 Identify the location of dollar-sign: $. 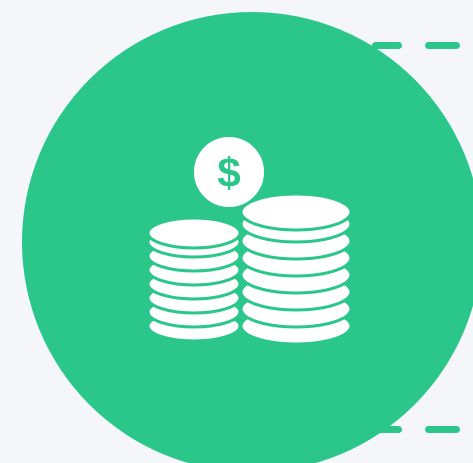
(228, 172).